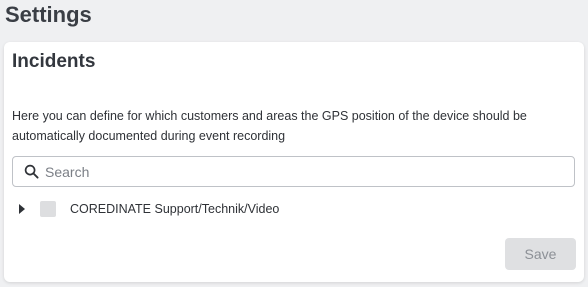 Image resolution: width=588 pixels, height=287 pixels. I want to click on save-button: Save, so click(540, 254).